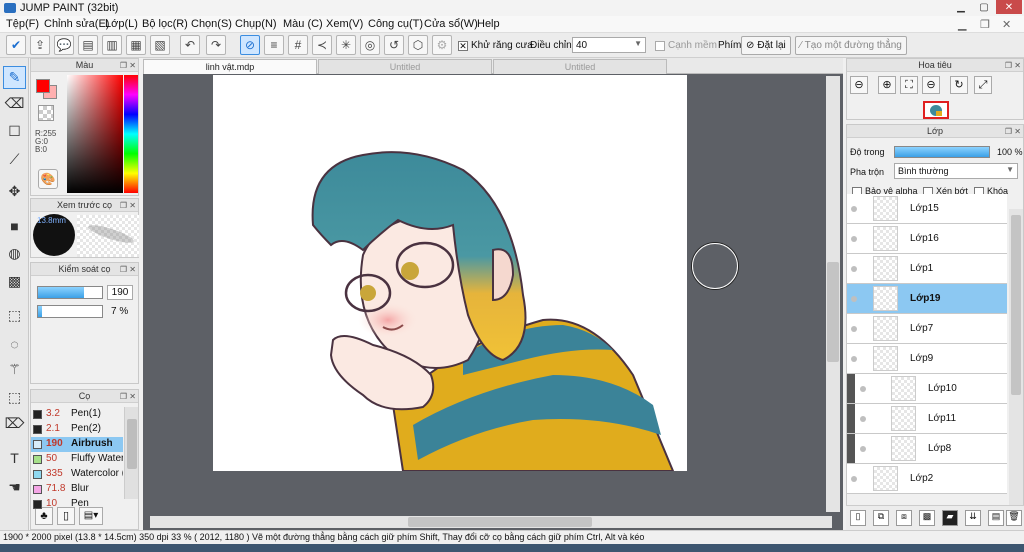  What do you see at coordinates (64, 45) in the screenshot?
I see `comment-icon: 💬` at bounding box center [64, 45].